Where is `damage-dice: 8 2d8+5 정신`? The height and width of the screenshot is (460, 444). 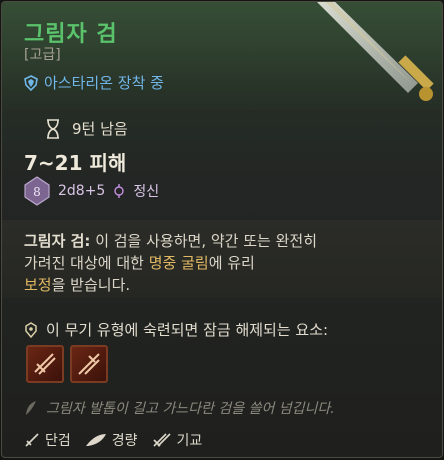
damage-dice: 8 2d8+5 정신 is located at coordinates (91, 191).